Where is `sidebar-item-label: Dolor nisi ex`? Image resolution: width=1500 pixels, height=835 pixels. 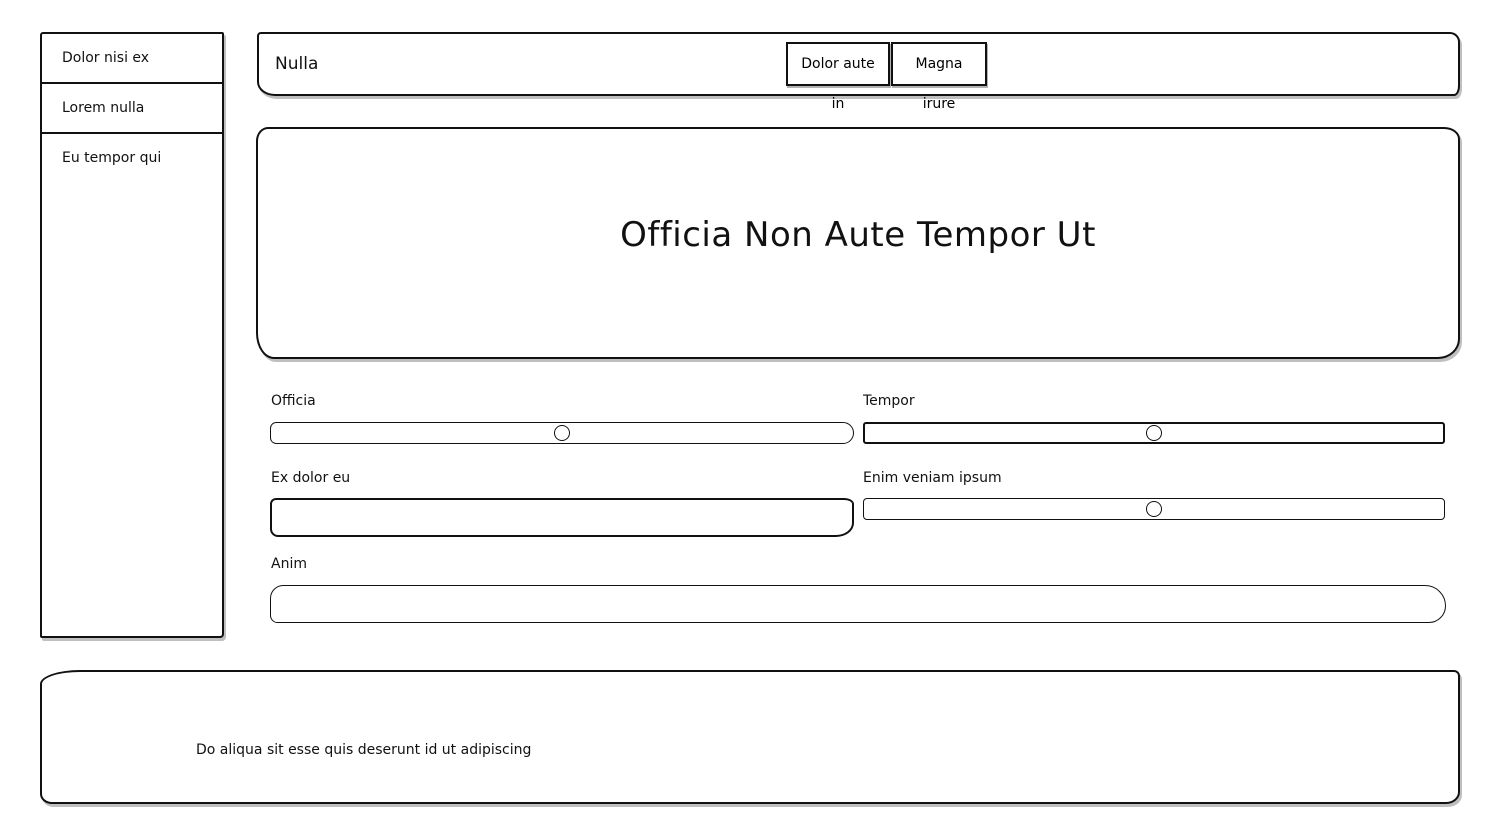
sidebar-item-label: Dolor nisi ex is located at coordinates (106, 58).